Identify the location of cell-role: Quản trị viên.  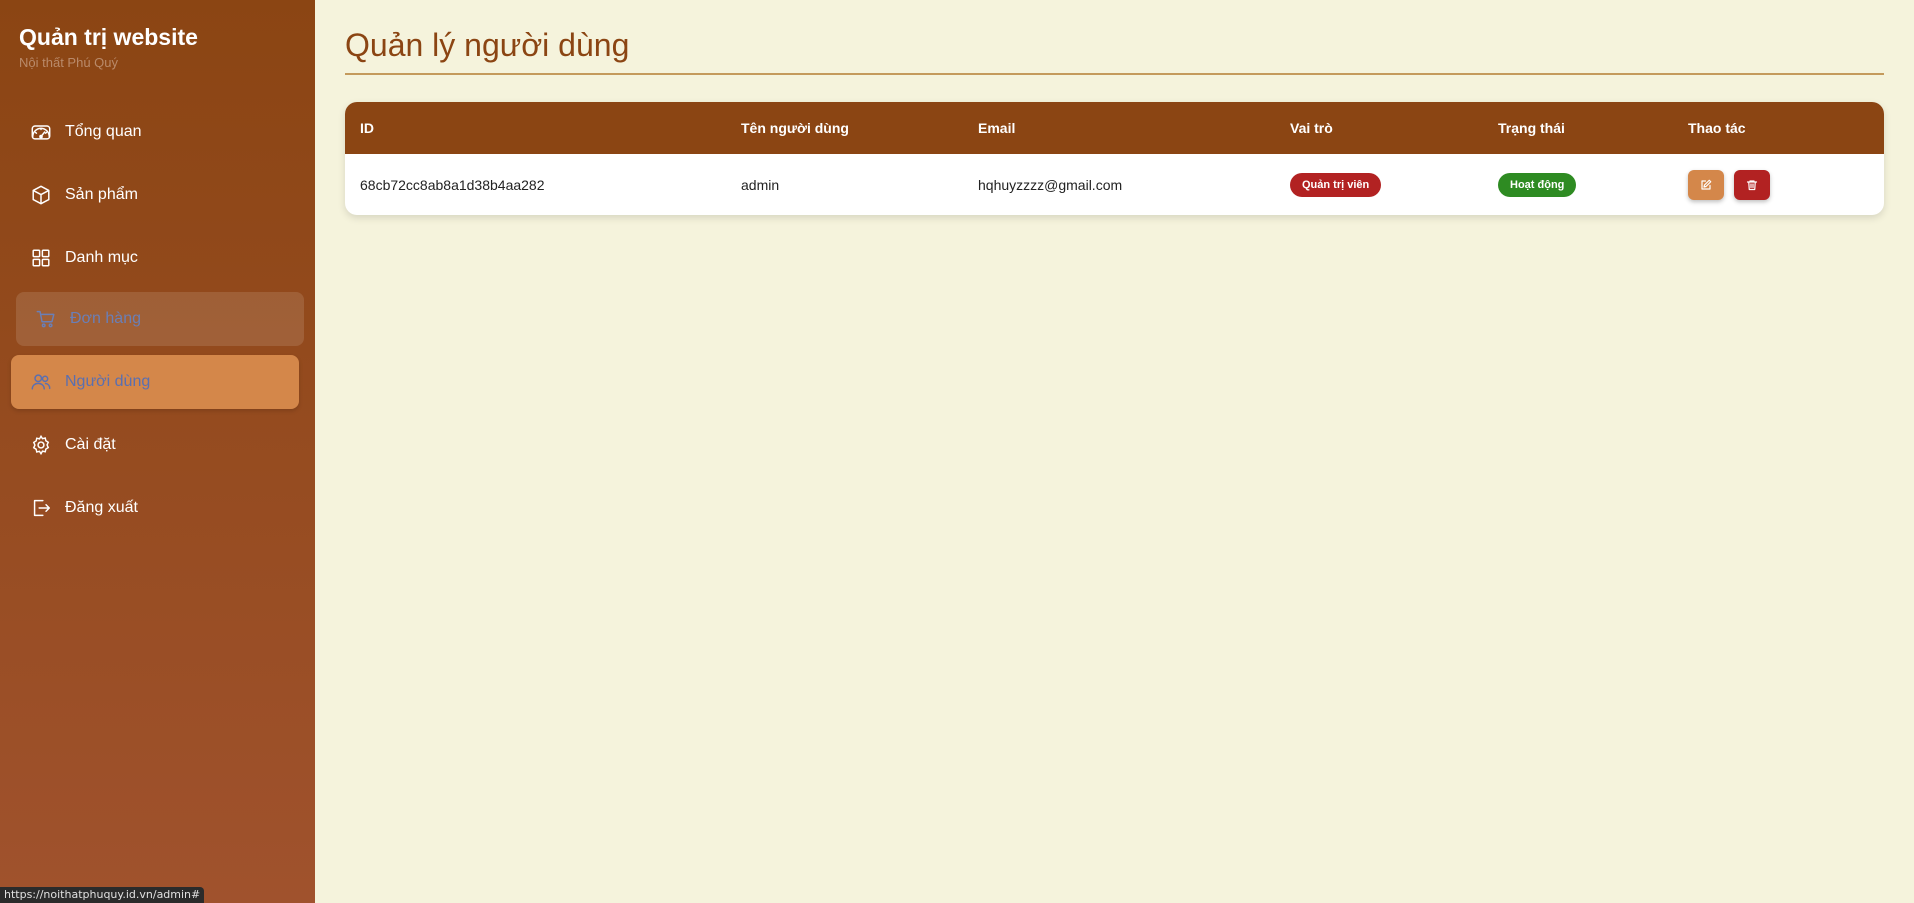
(1379, 184).